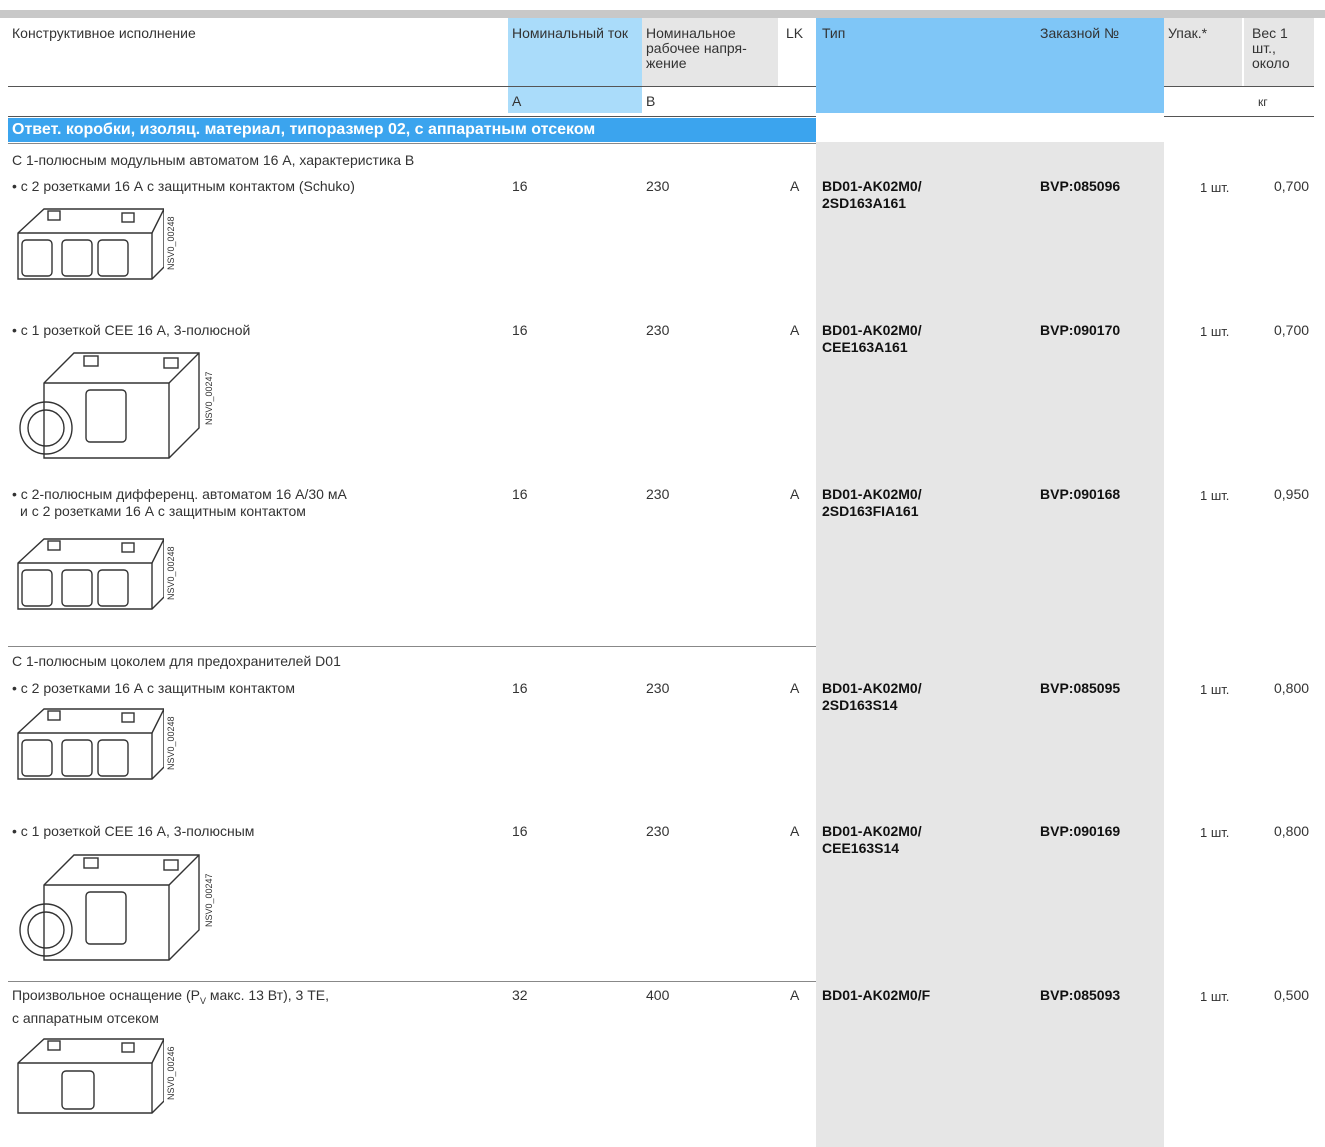 The image size is (1325, 1147). Describe the element at coordinates (1080, 995) in the screenshot. I see `row-order: BVP:085093` at that location.